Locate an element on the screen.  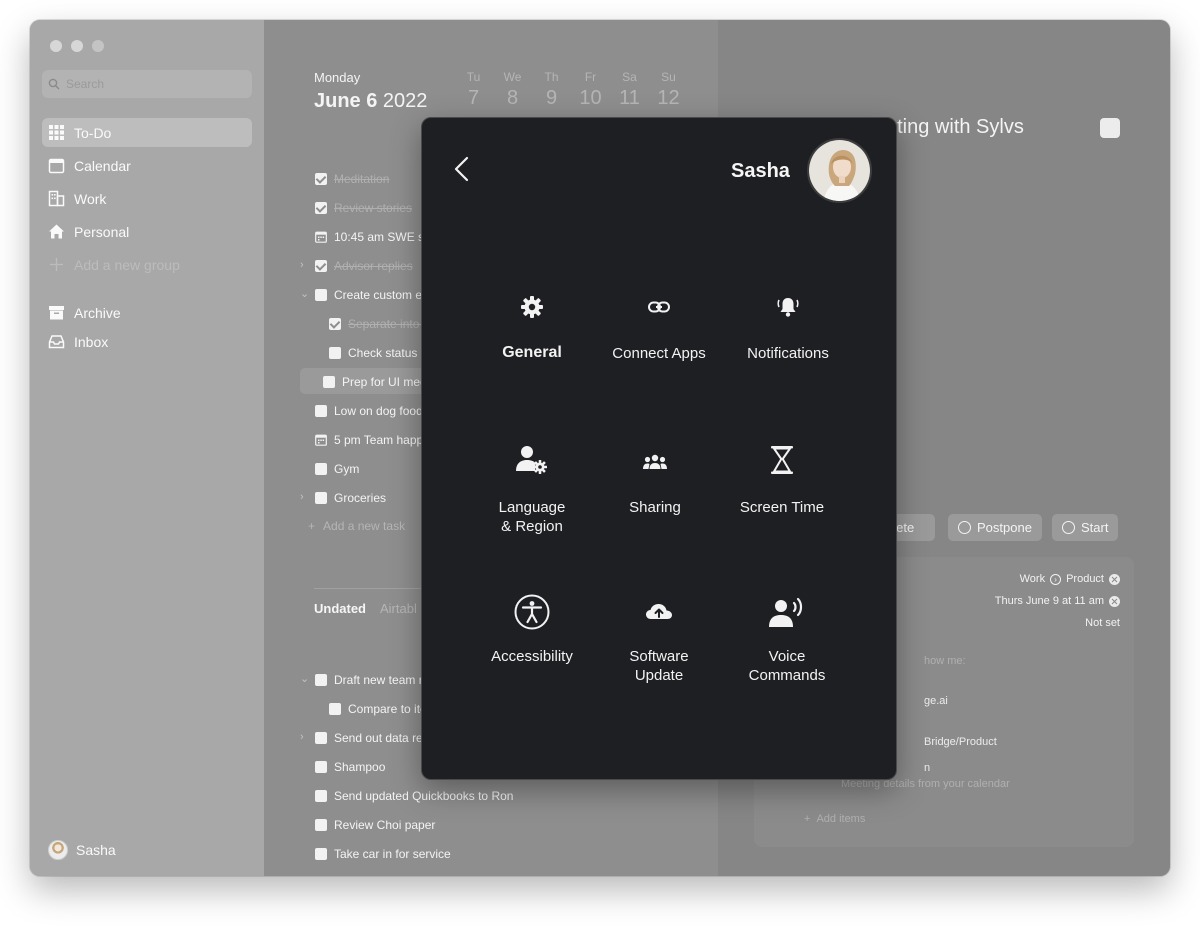
link-item: ge.ai is located at coordinates (936, 701).